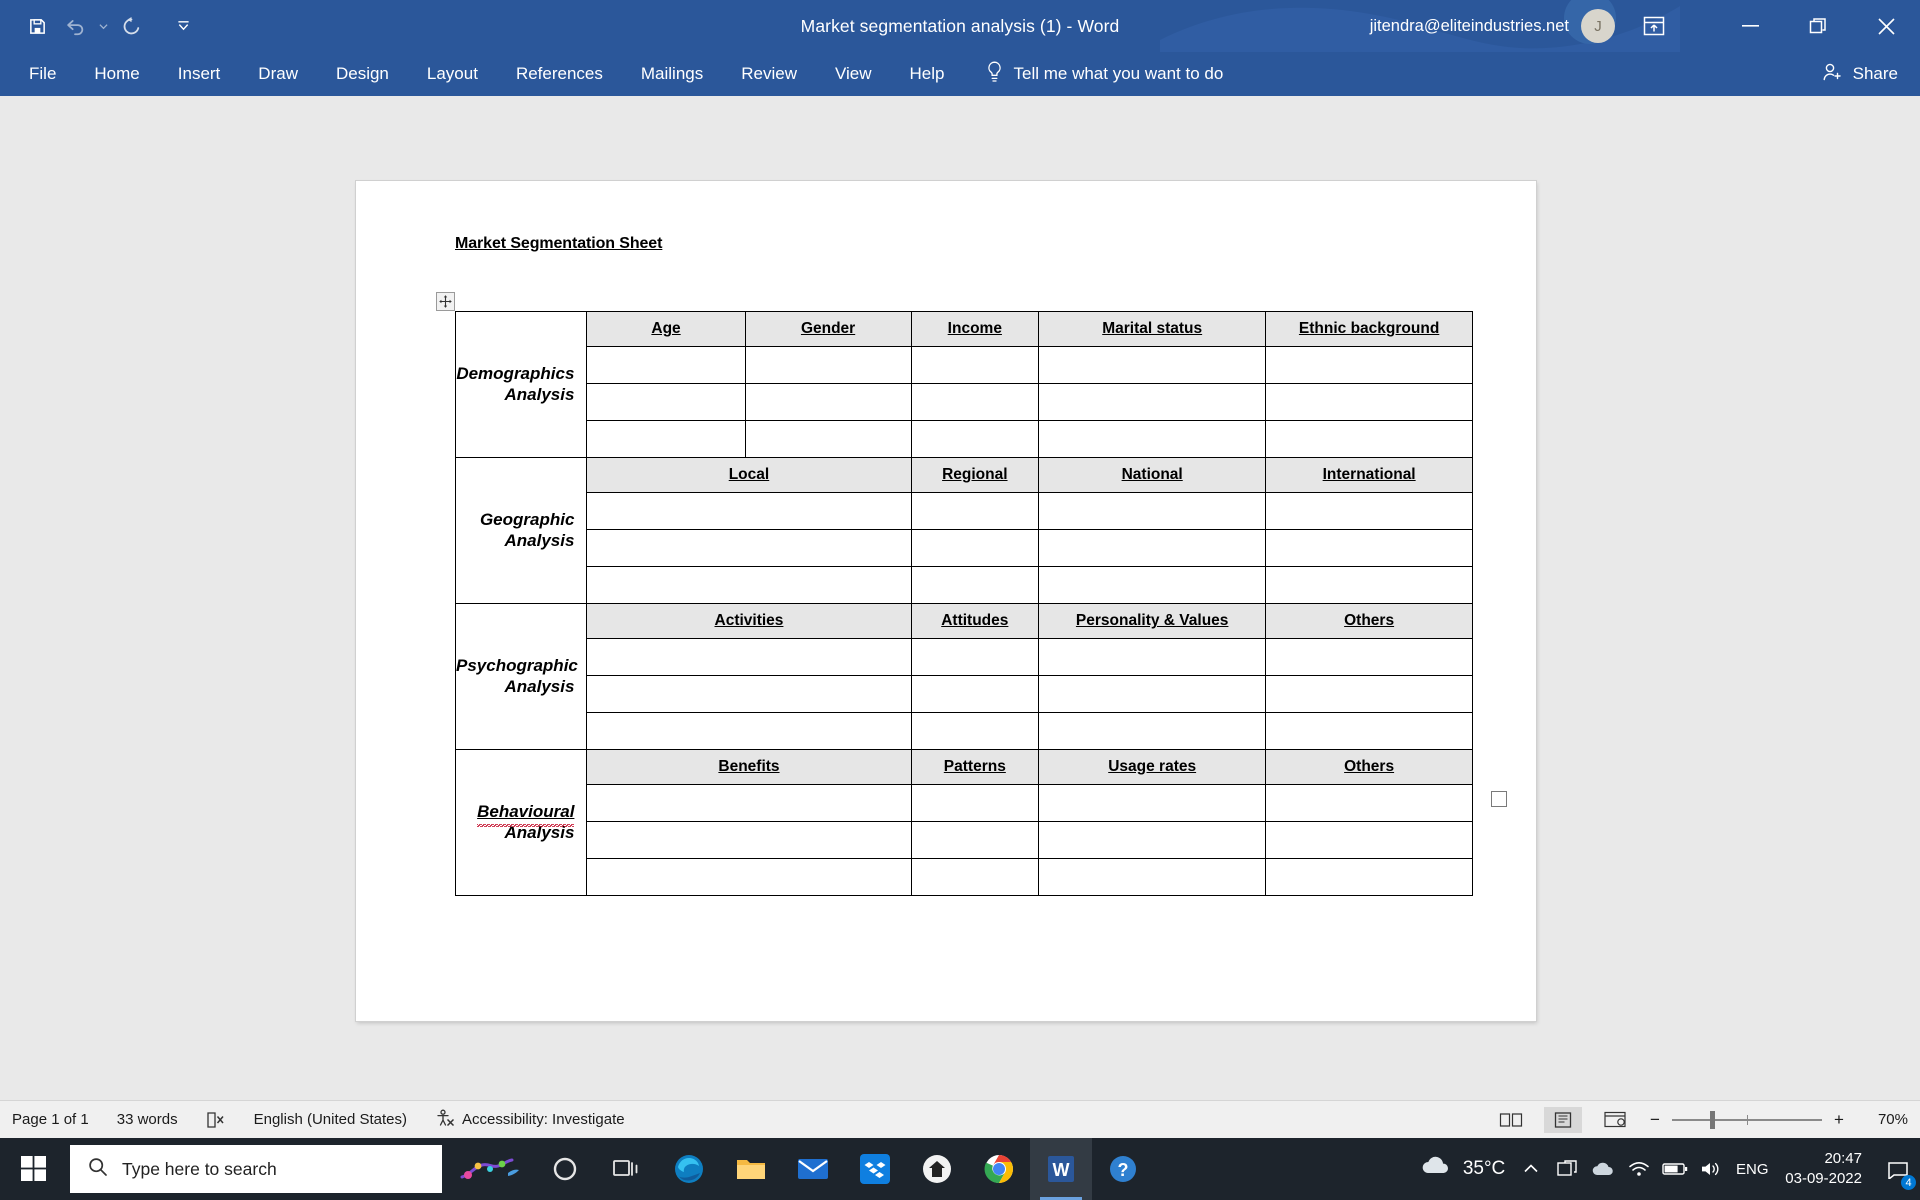 The width and height of the screenshot is (1920, 1200). I want to click on read-mode-view-icon, so click(1511, 1120).